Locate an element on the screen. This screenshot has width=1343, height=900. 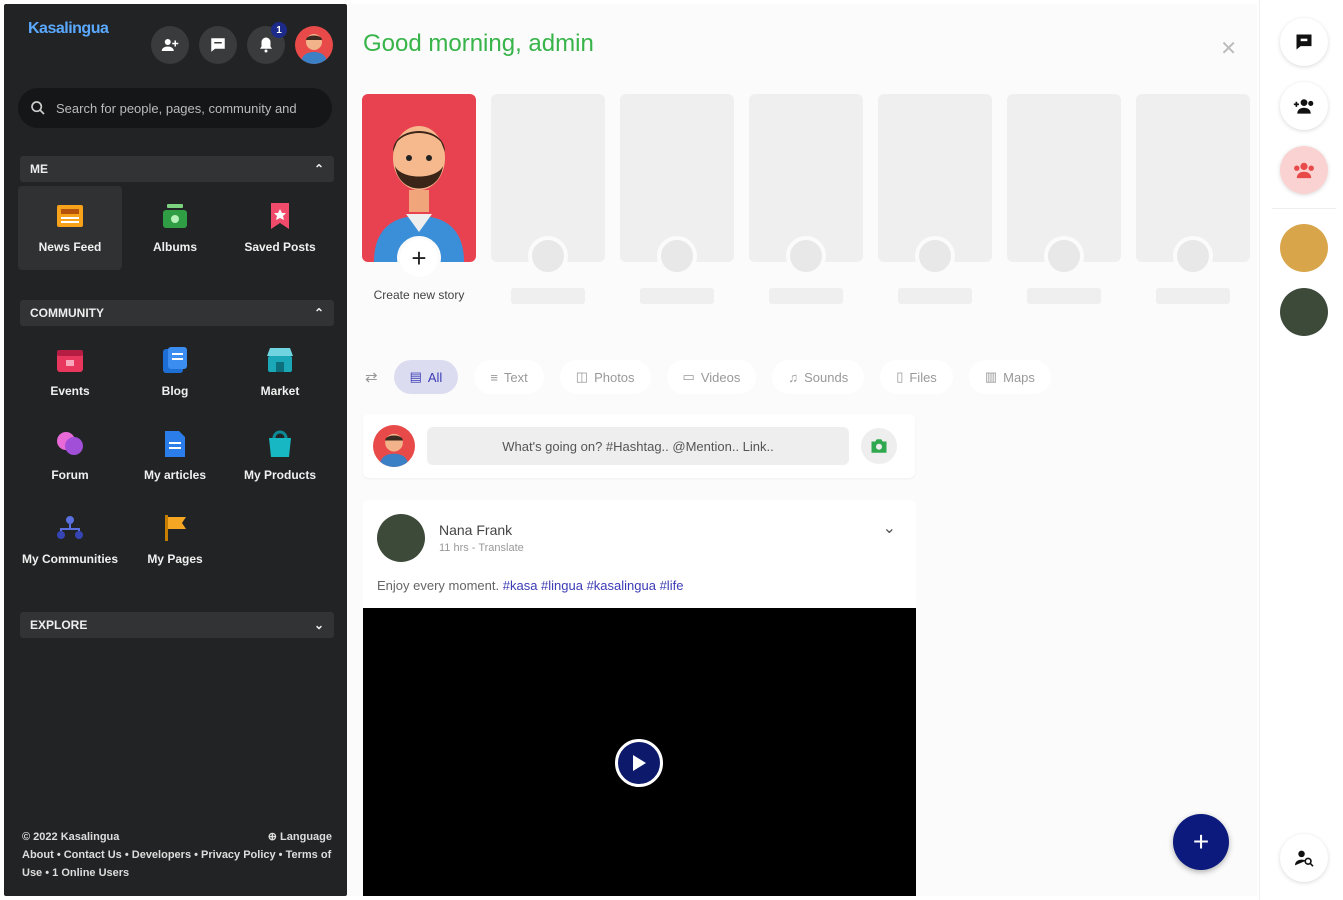
close-icon: ✕ is located at coordinates (1228, 48).